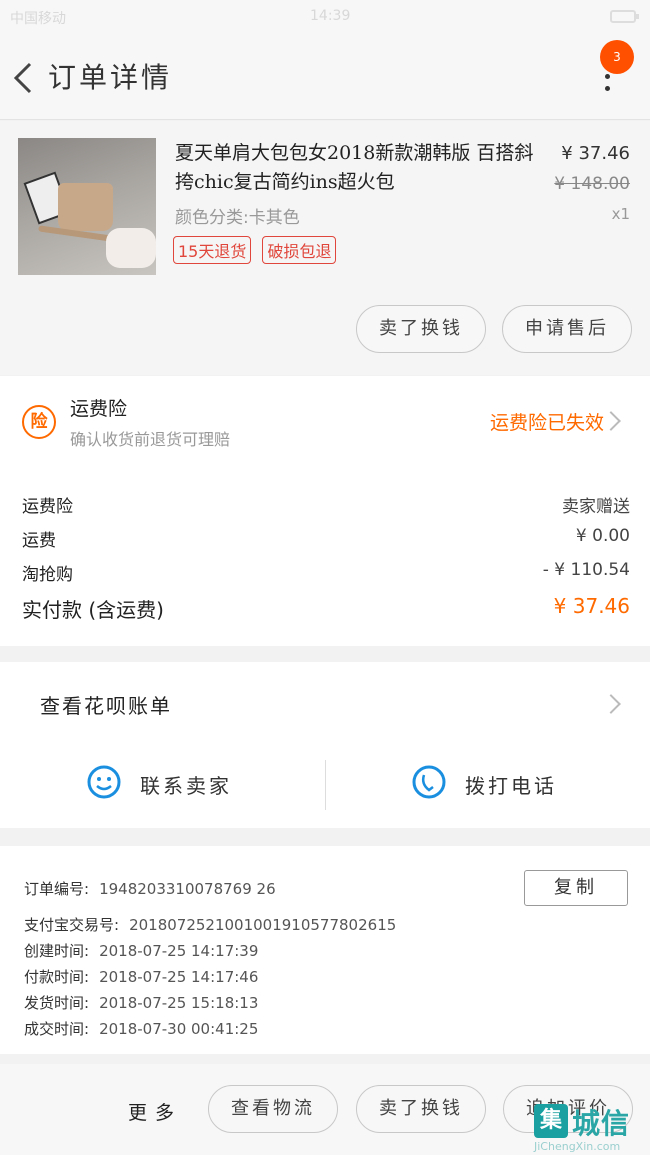 Image resolution: width=650 pixels, height=1155 pixels. What do you see at coordinates (104, 782) in the screenshot?
I see `chat-smile-icon` at bounding box center [104, 782].